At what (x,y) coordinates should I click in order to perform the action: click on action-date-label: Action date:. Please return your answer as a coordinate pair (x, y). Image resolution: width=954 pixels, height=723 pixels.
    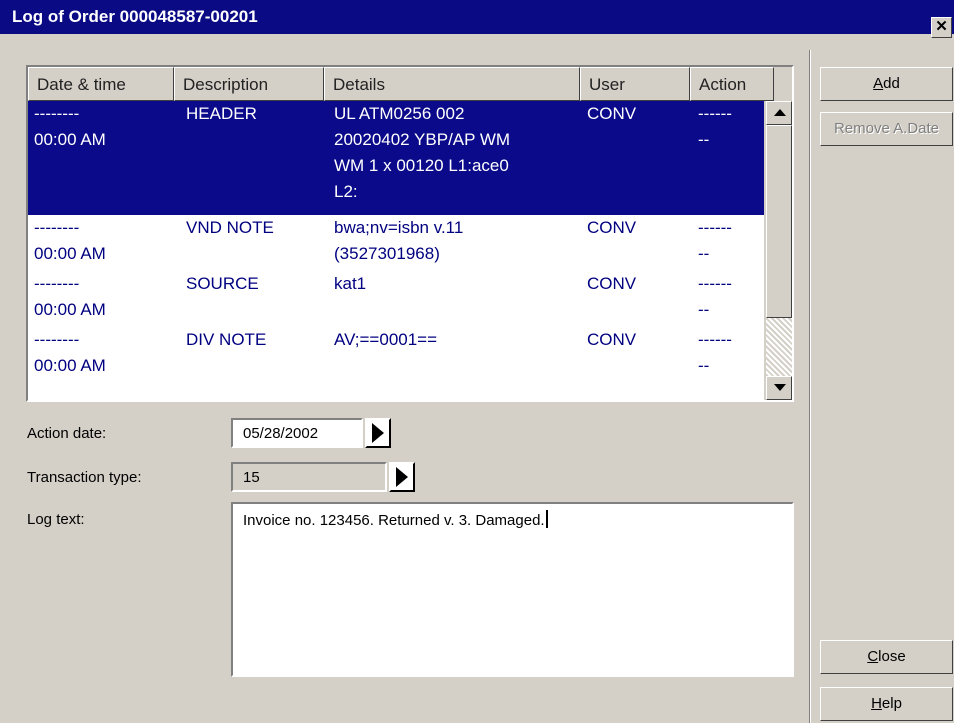
    Looking at the image, I should click on (67, 433).